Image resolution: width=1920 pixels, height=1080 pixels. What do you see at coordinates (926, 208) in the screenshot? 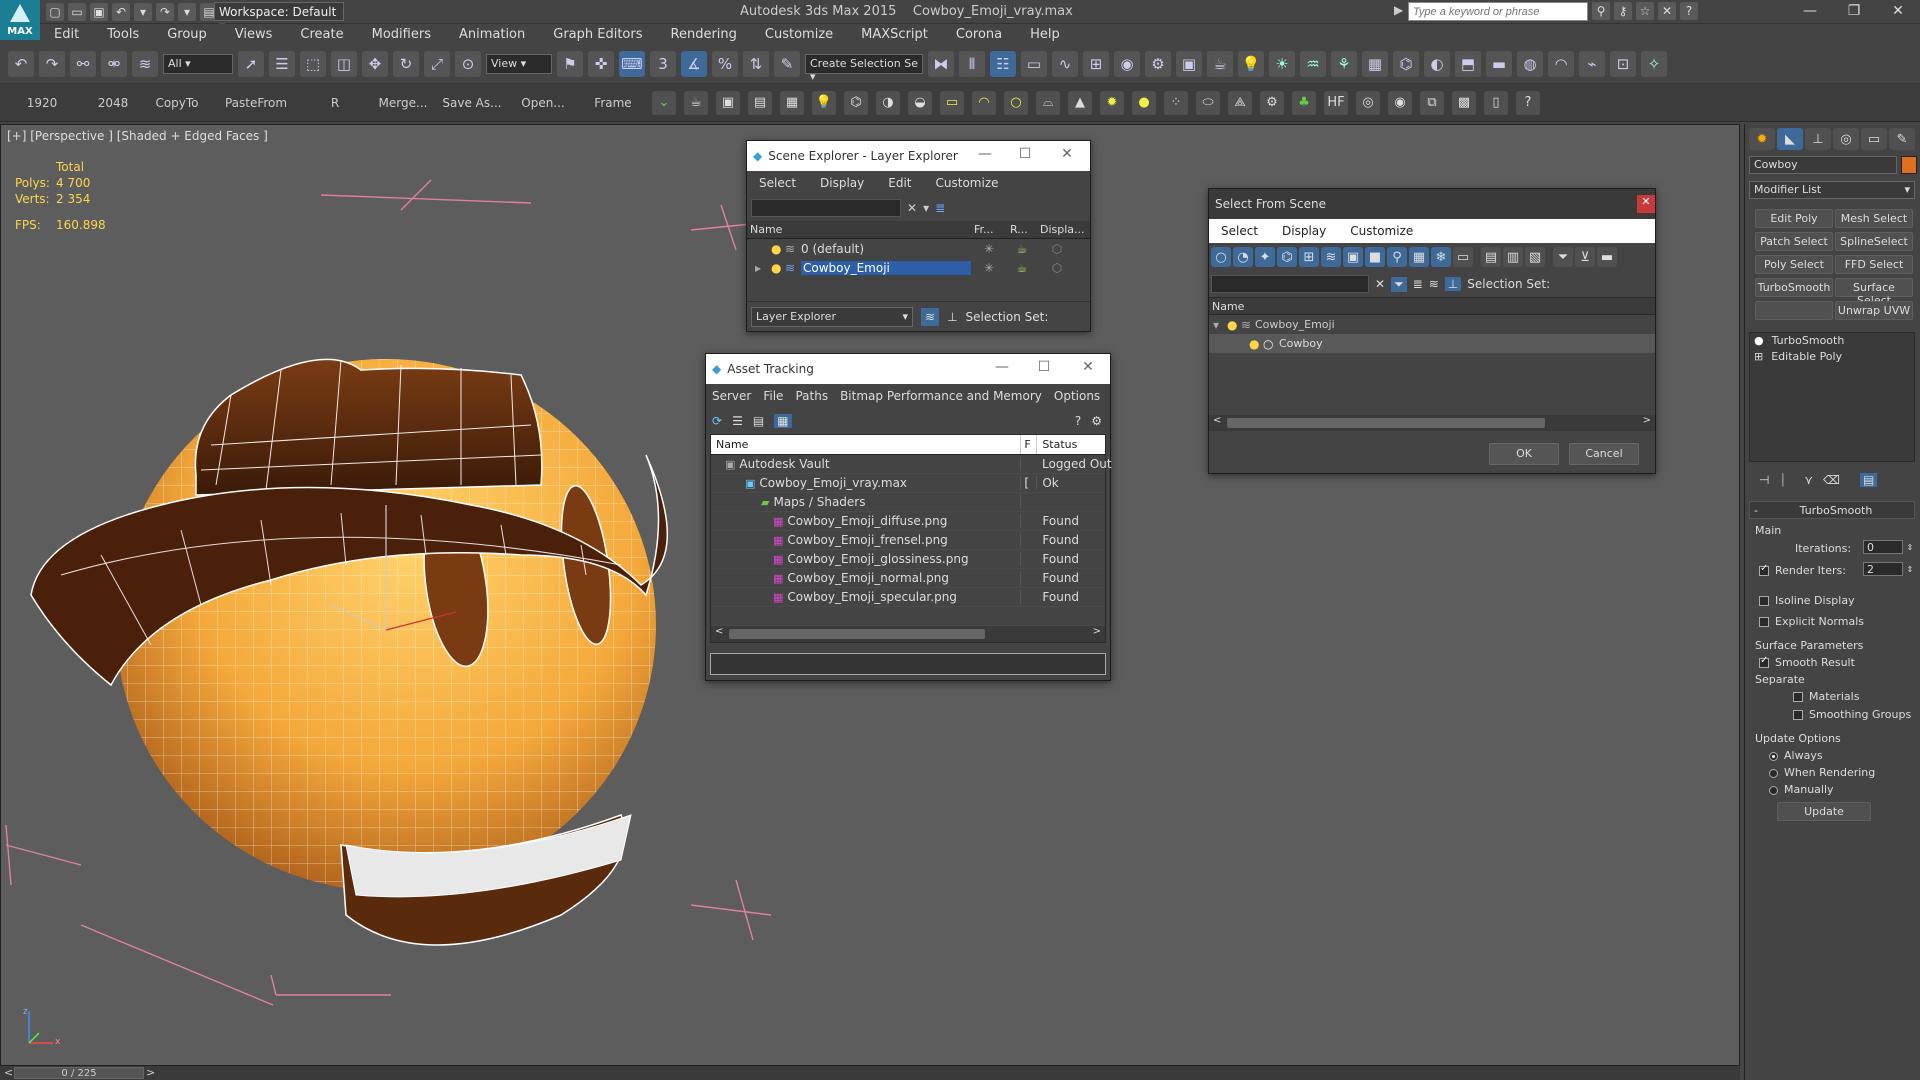
I see `filter-icon: ▾` at bounding box center [926, 208].